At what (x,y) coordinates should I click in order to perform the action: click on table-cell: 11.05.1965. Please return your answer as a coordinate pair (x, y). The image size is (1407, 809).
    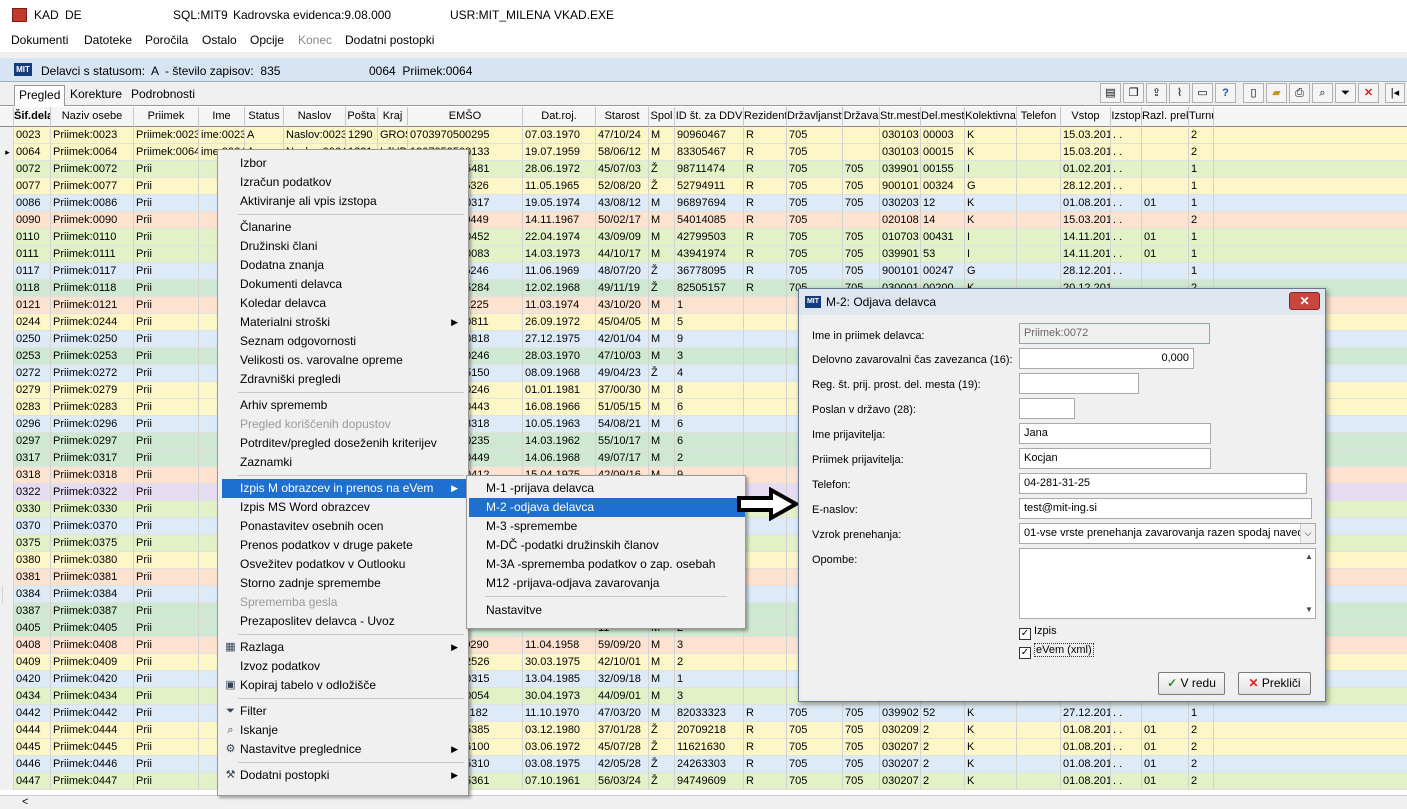
    Looking at the image, I should click on (559, 186).